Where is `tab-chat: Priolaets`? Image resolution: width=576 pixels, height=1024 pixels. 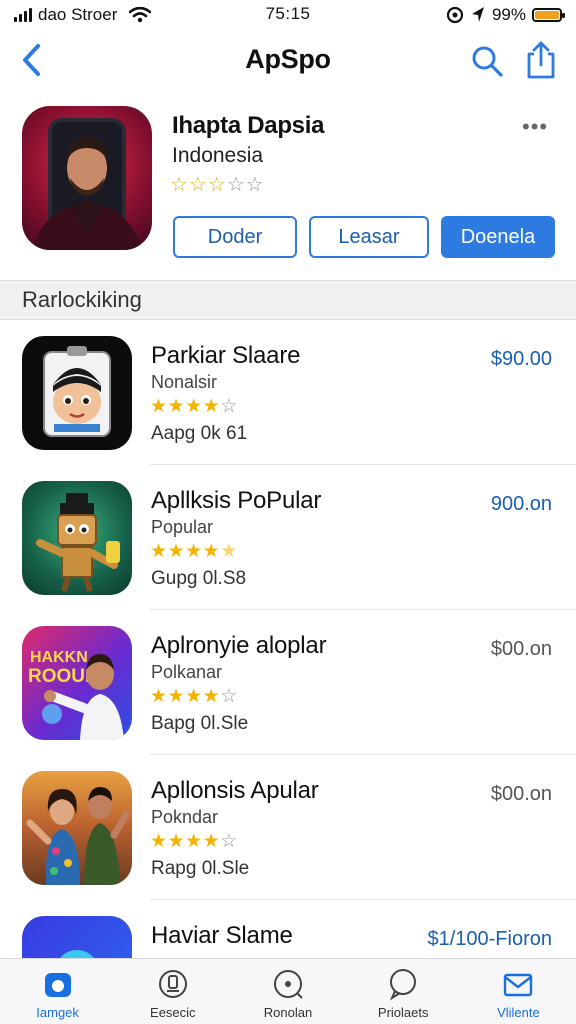 tab-chat: Priolaets is located at coordinates (403, 991).